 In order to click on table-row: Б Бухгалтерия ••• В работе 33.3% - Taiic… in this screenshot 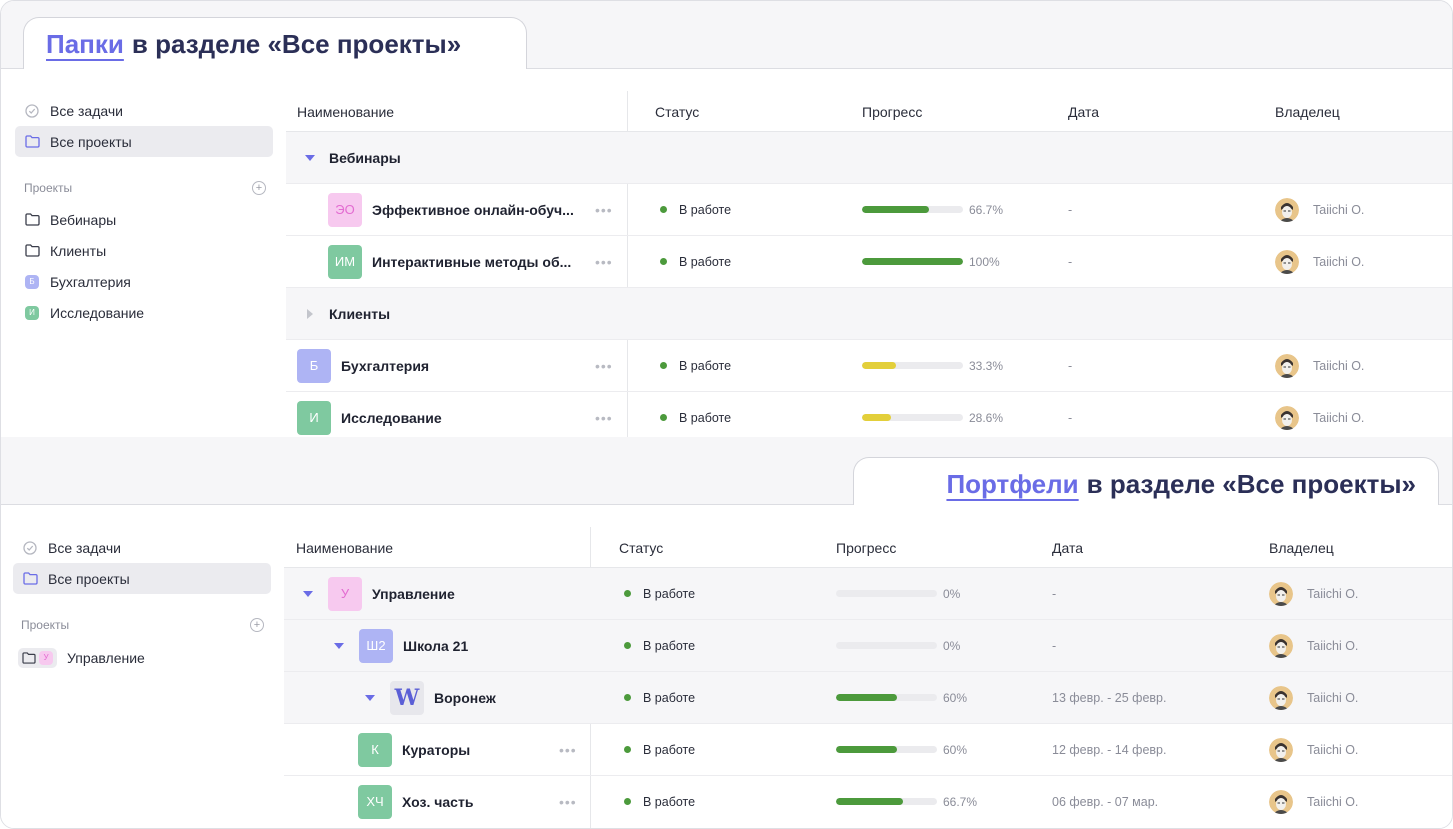, I will do `click(869, 366)`.